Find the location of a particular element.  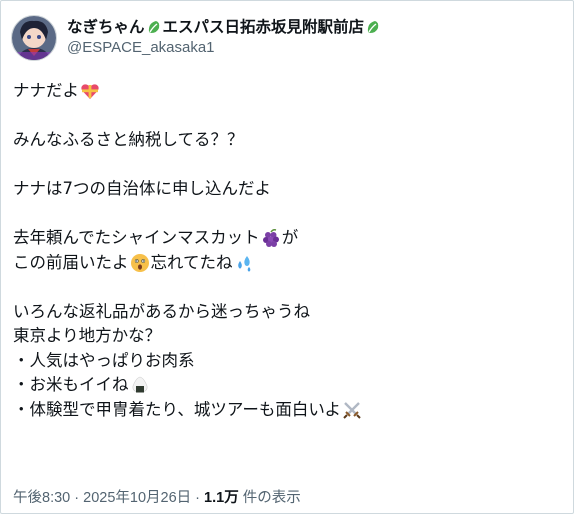

tweet-header: なぎちゃん エスパス日拓赤坂見附駅前店 @ESPACE_akasaka1 is located at coordinates (196, 40).